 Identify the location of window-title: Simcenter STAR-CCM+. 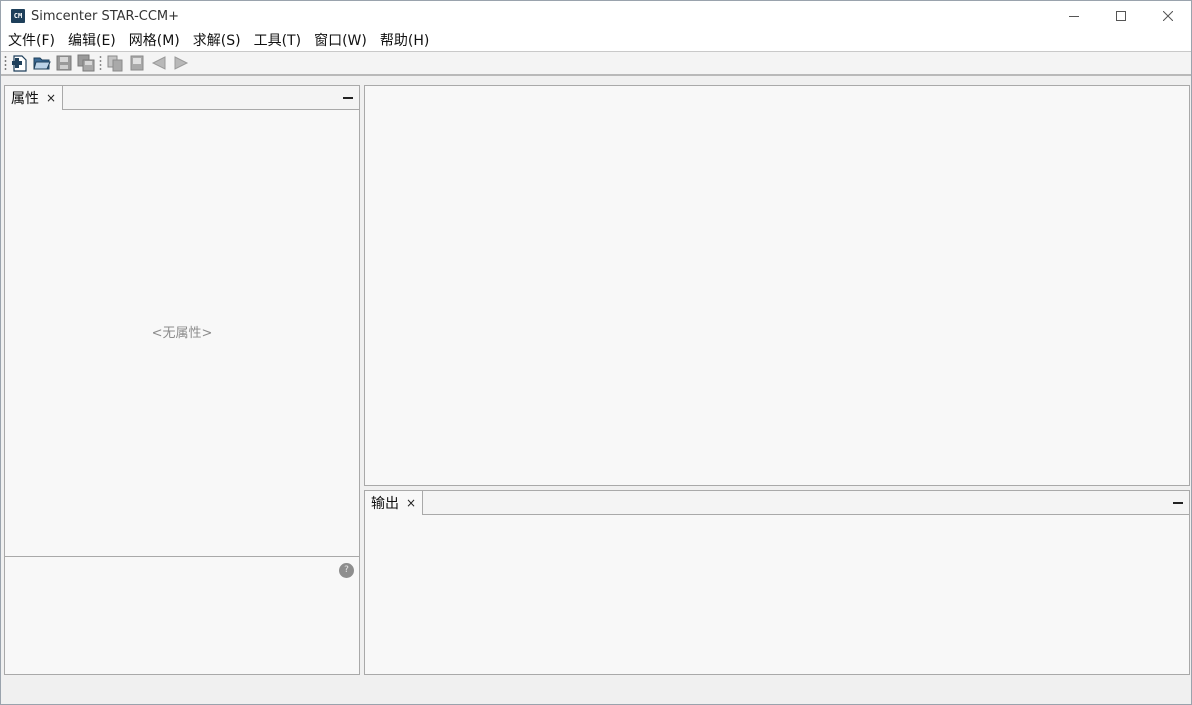
(105, 16).